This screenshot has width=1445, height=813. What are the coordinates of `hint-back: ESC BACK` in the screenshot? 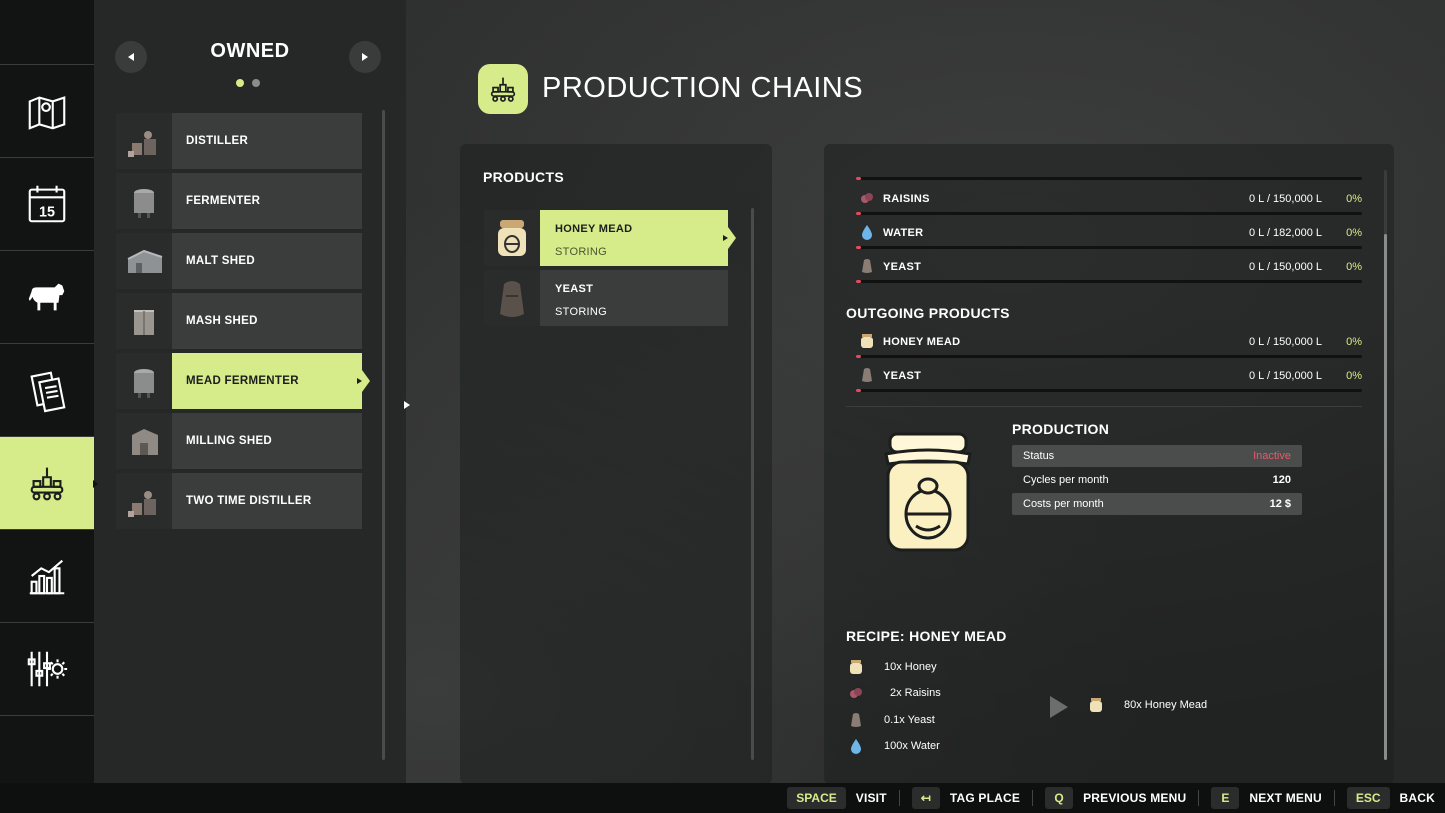 It's located at (1390, 798).